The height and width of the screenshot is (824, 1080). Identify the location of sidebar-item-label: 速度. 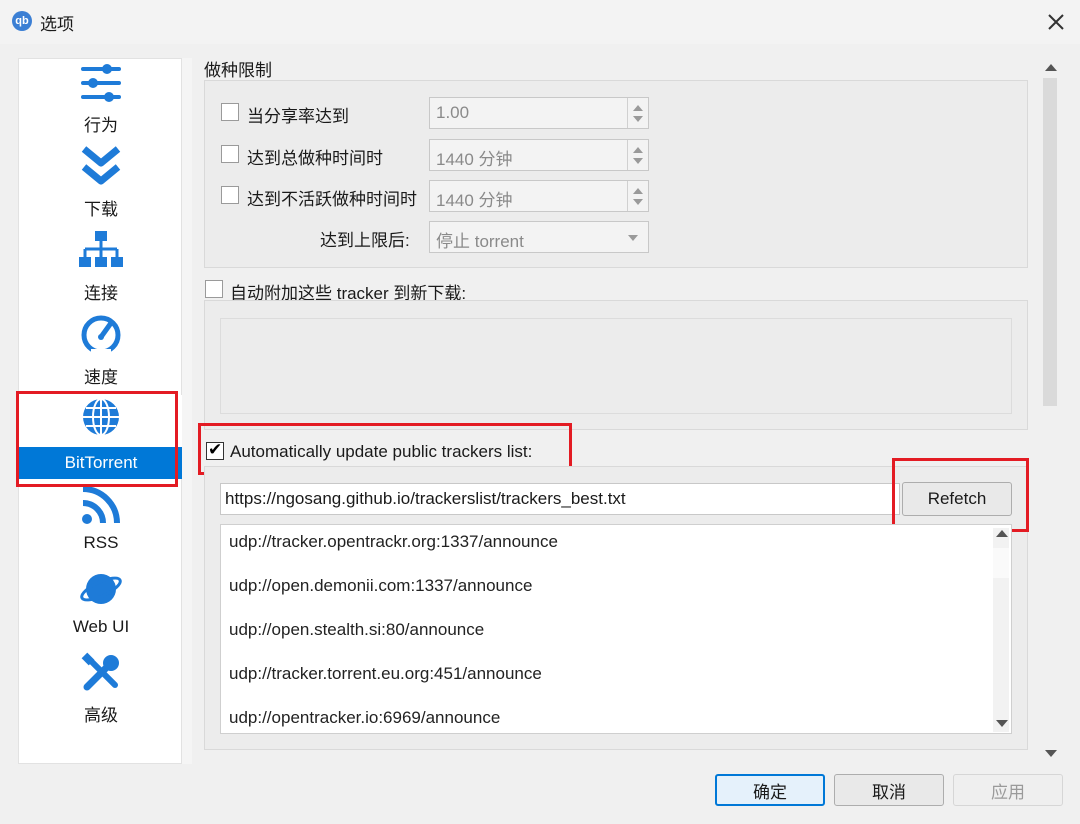
(101, 377).